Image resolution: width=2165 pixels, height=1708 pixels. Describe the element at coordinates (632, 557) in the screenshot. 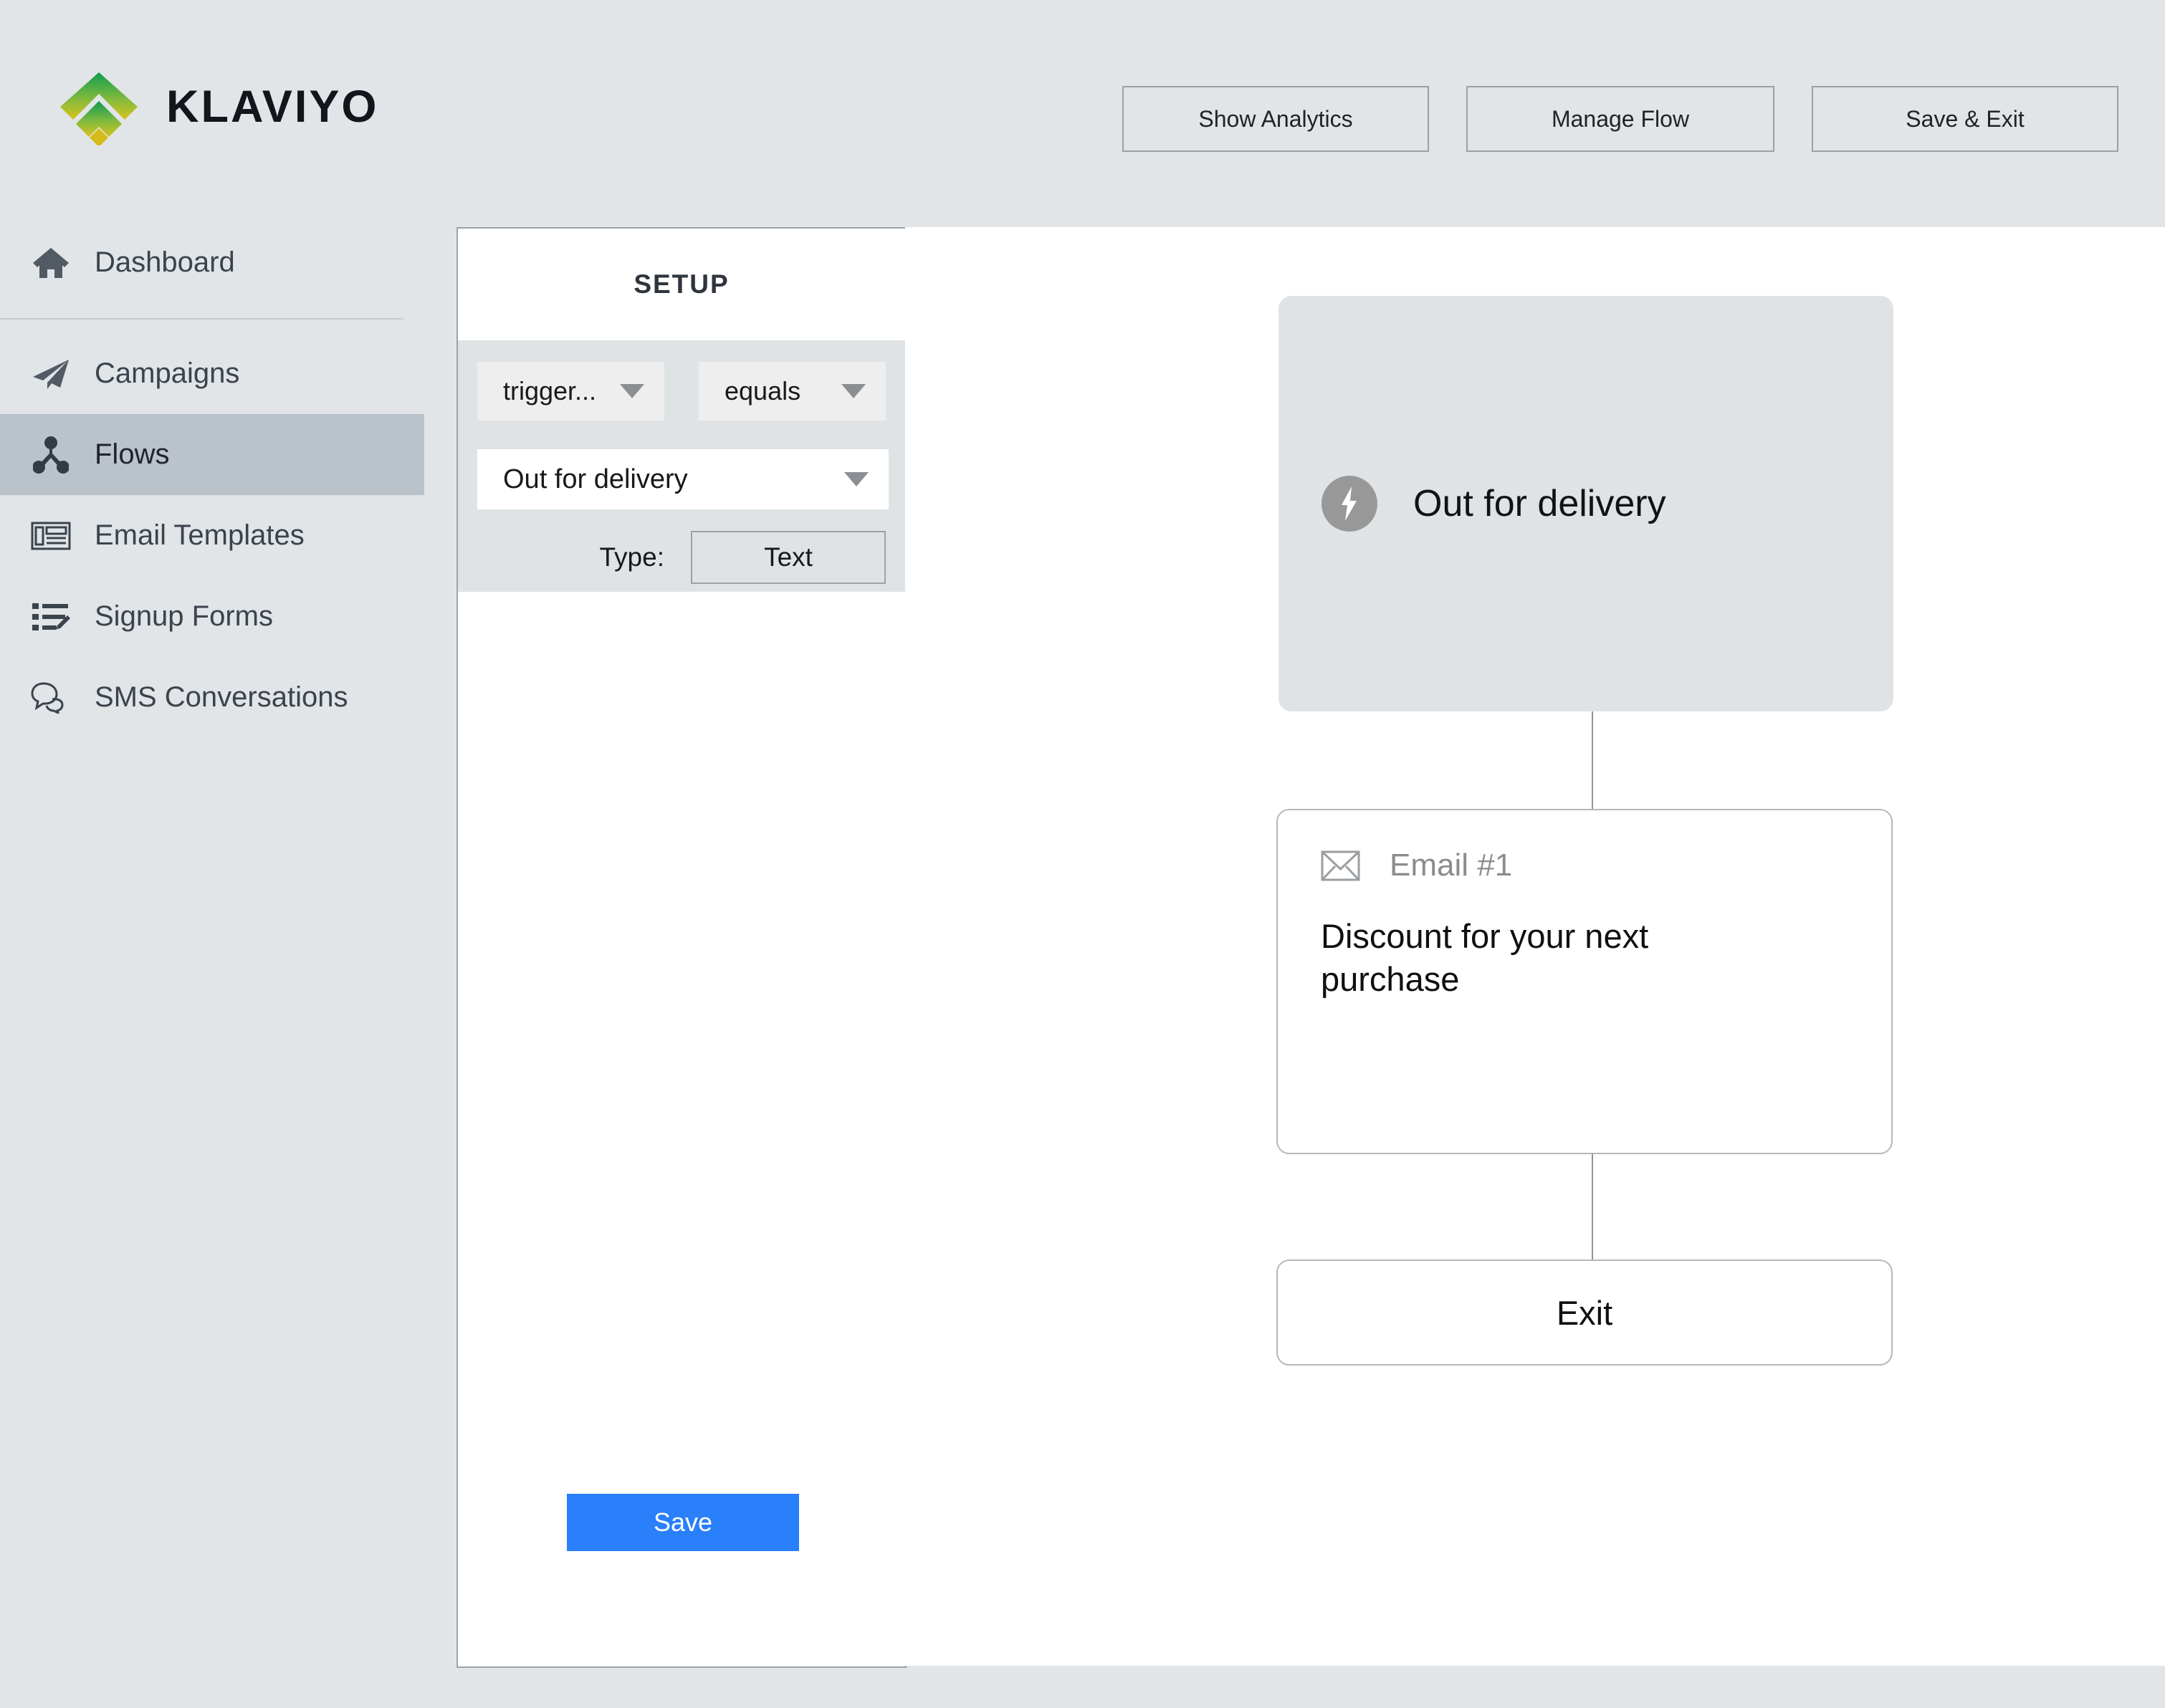

I see `type-label: Type:` at that location.